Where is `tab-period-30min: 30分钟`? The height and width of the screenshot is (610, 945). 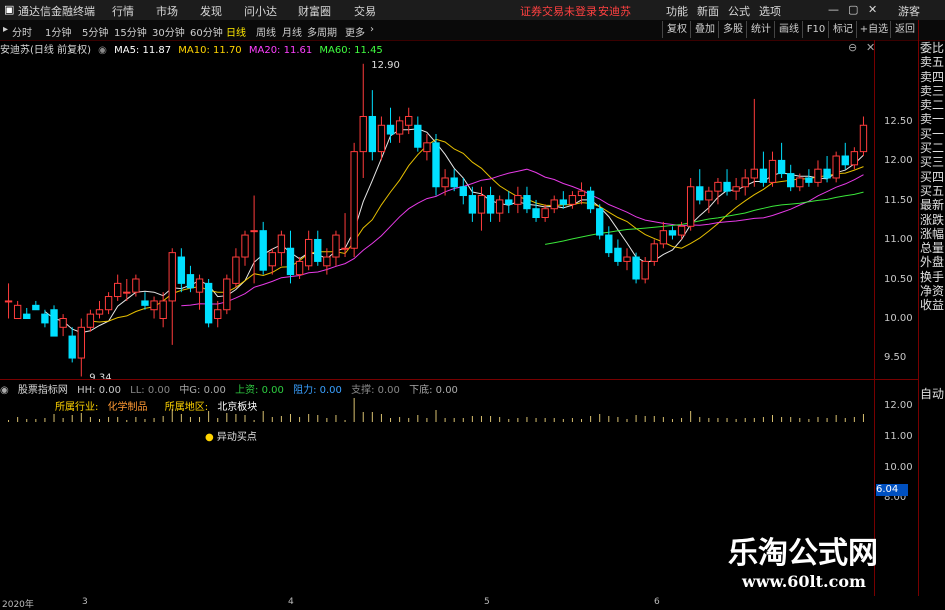 tab-period-30min: 30分钟 is located at coordinates (168, 31).